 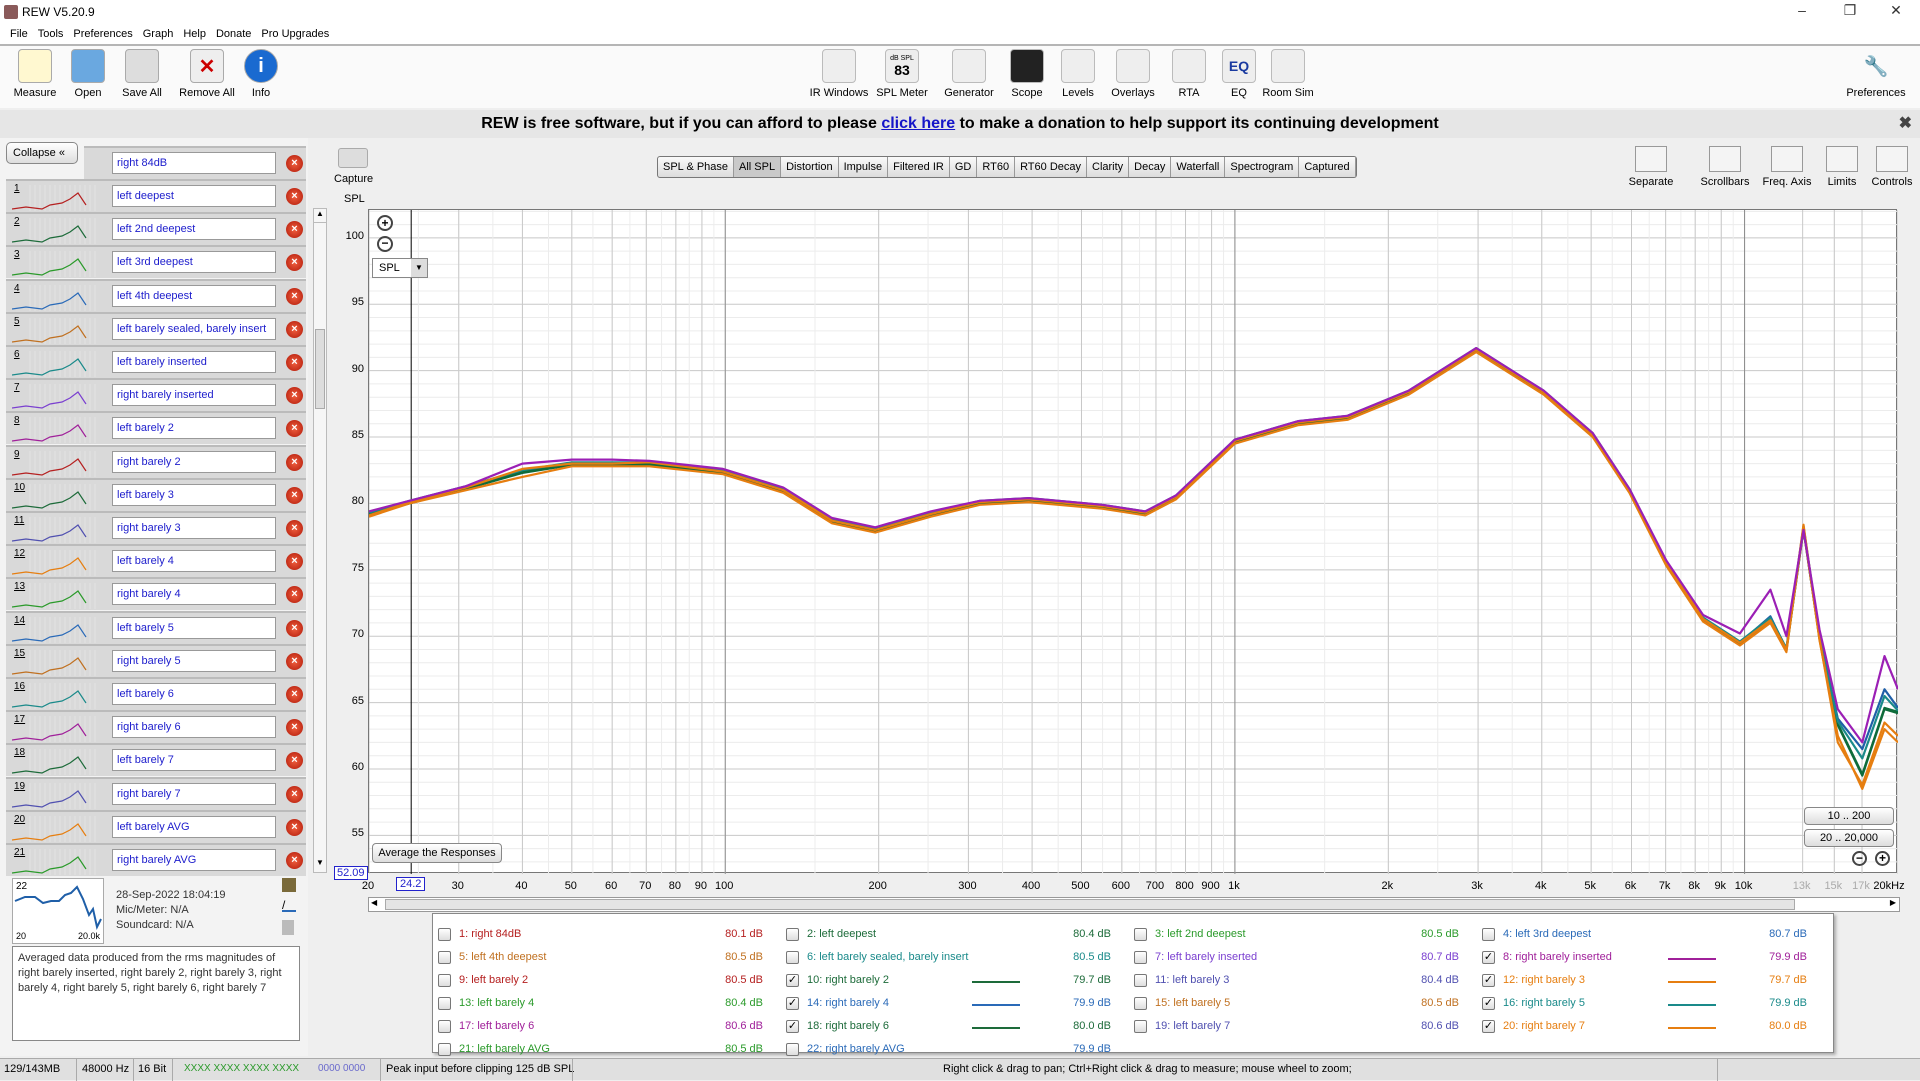 What do you see at coordinates (964, 167) in the screenshot?
I see `tab-gd: GD` at bounding box center [964, 167].